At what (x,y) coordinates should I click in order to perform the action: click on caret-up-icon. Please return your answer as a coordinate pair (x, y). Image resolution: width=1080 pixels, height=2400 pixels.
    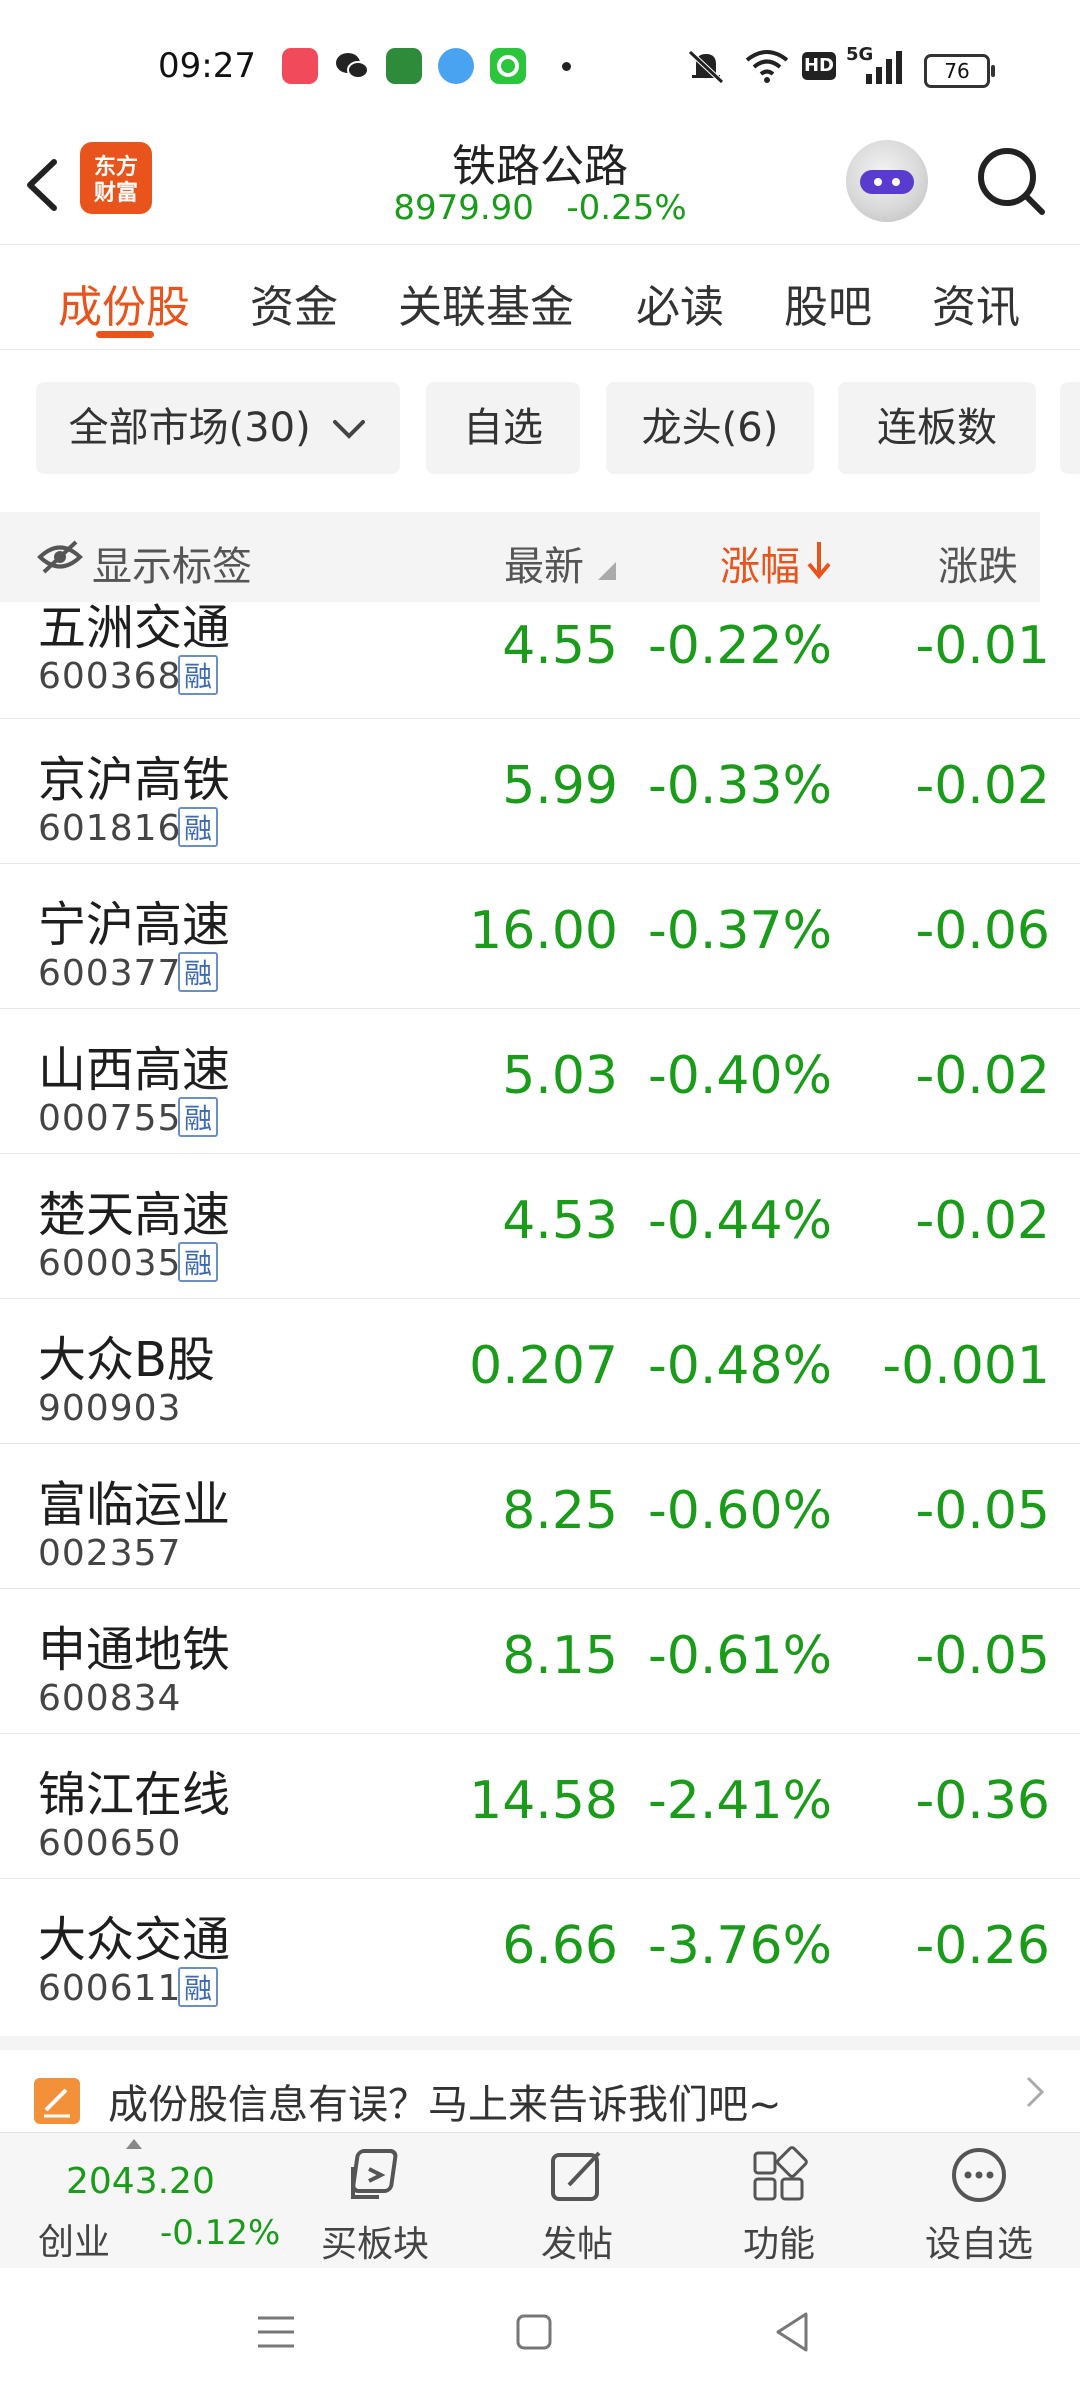
    Looking at the image, I should click on (134, 2144).